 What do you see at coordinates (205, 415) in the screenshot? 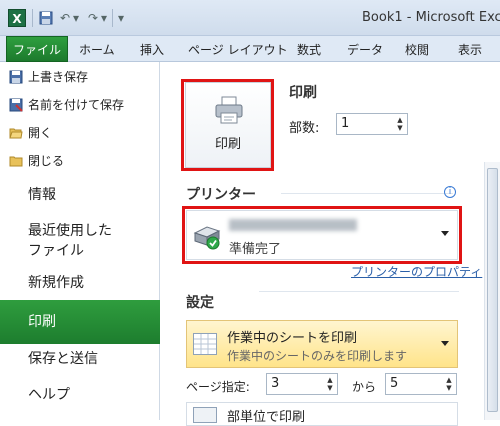
I see `collate-icon` at bounding box center [205, 415].